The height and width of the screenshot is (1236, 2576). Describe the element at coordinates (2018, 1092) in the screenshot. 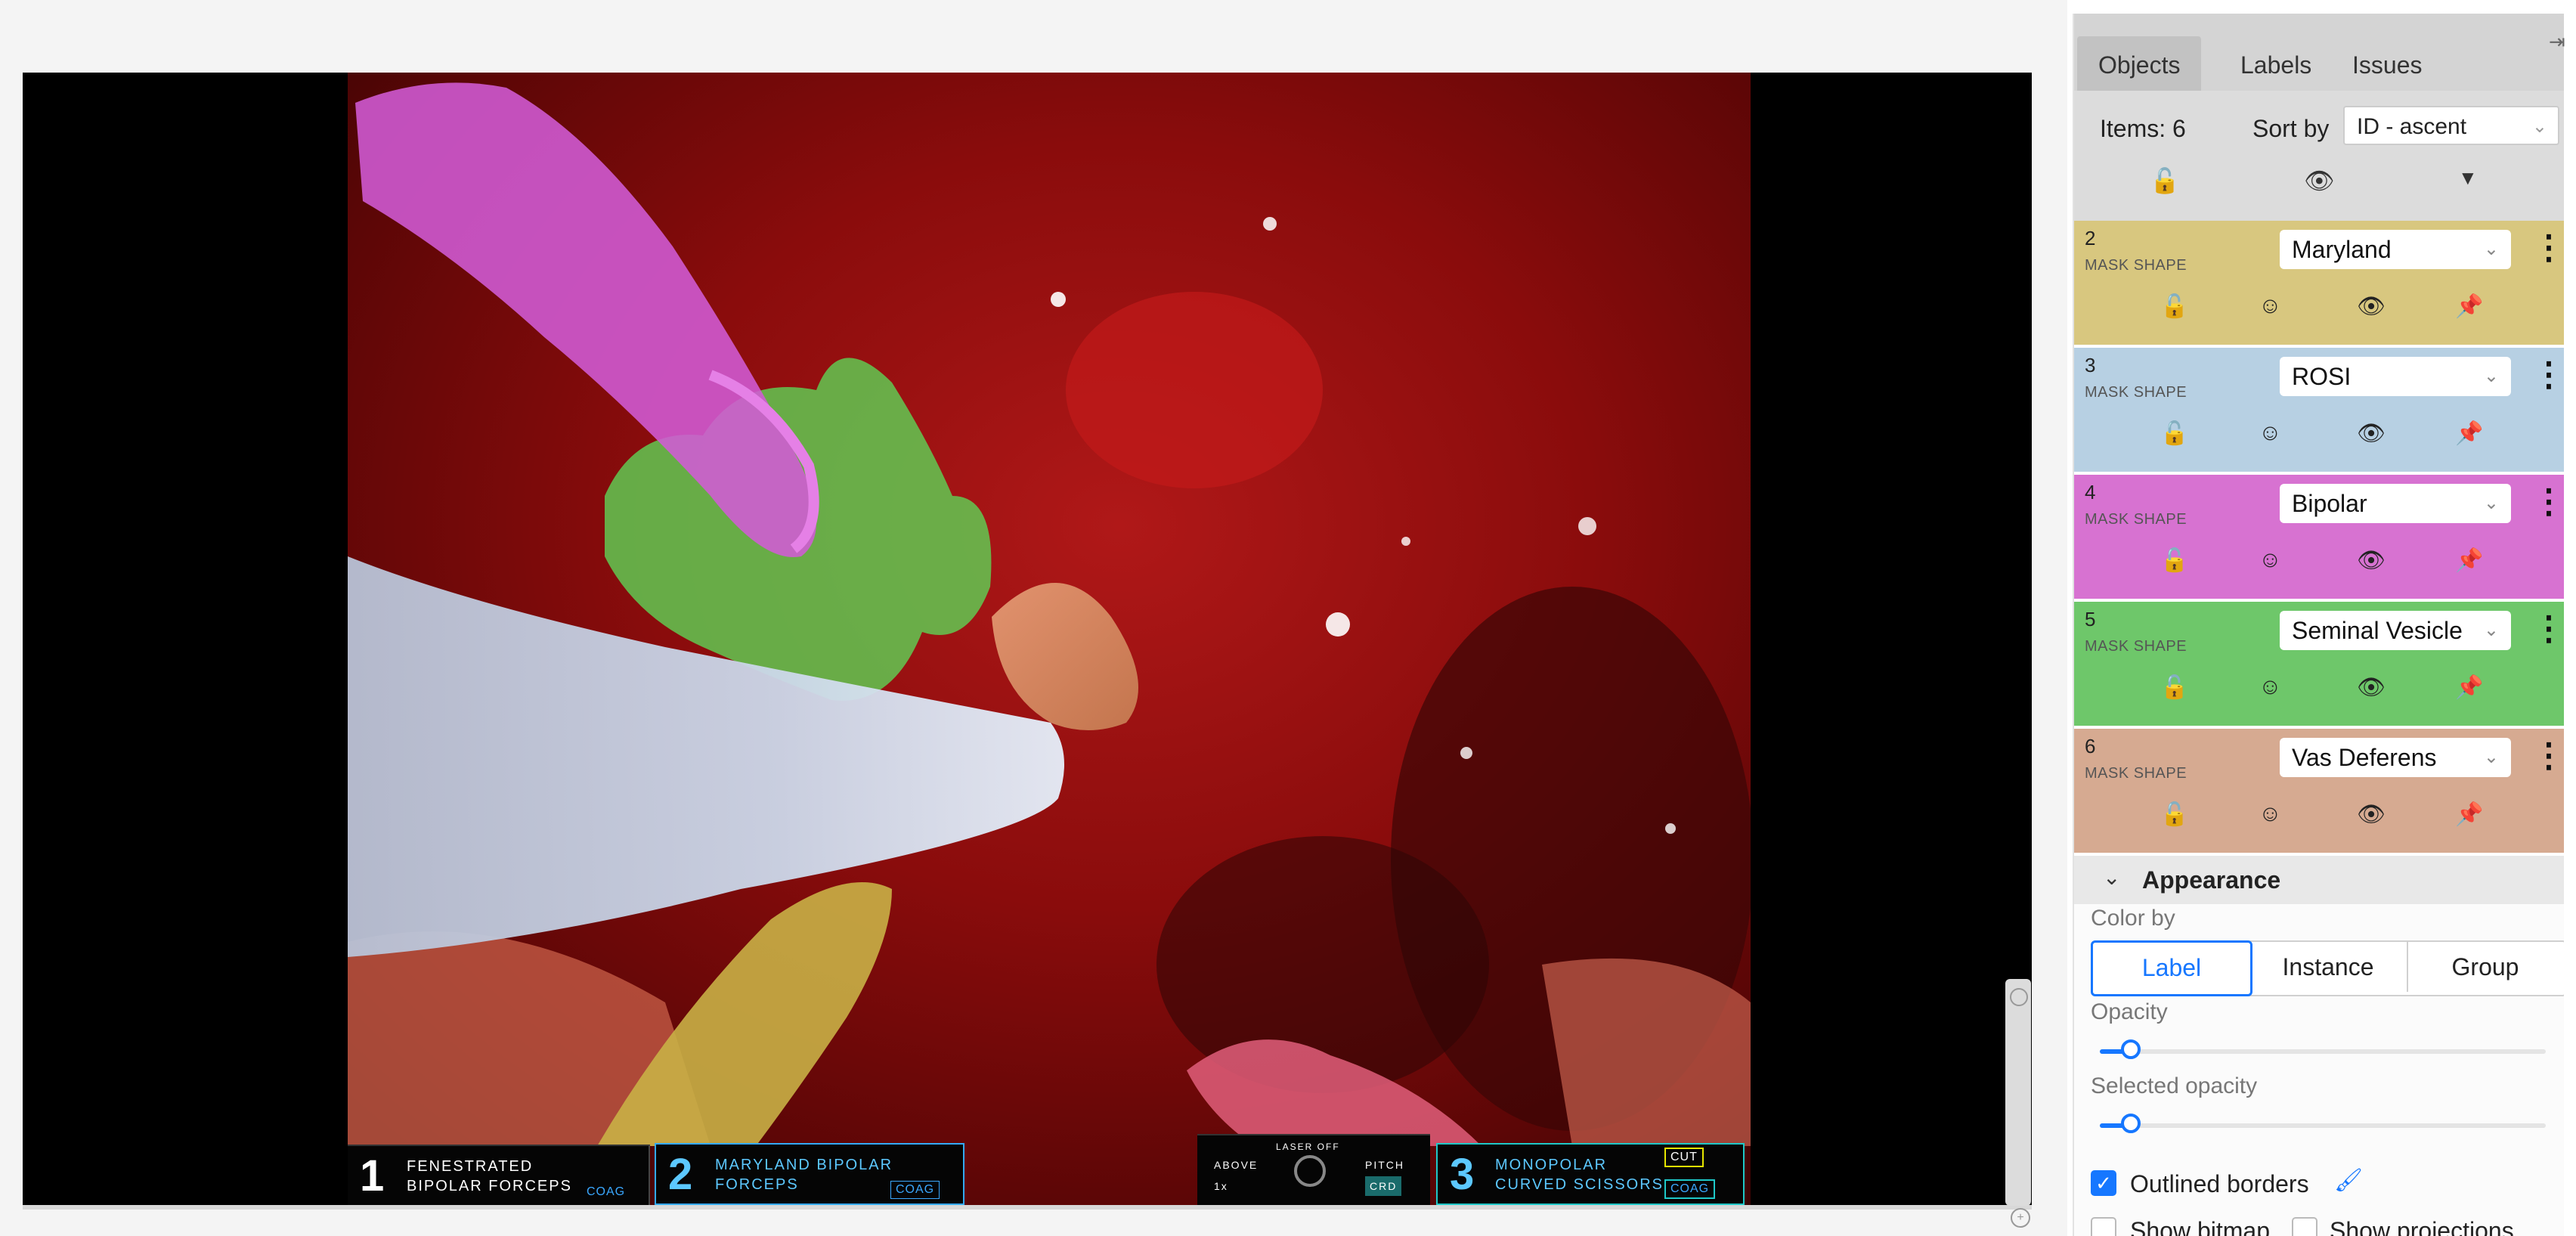

I see `canvas-scroll-handle` at that location.